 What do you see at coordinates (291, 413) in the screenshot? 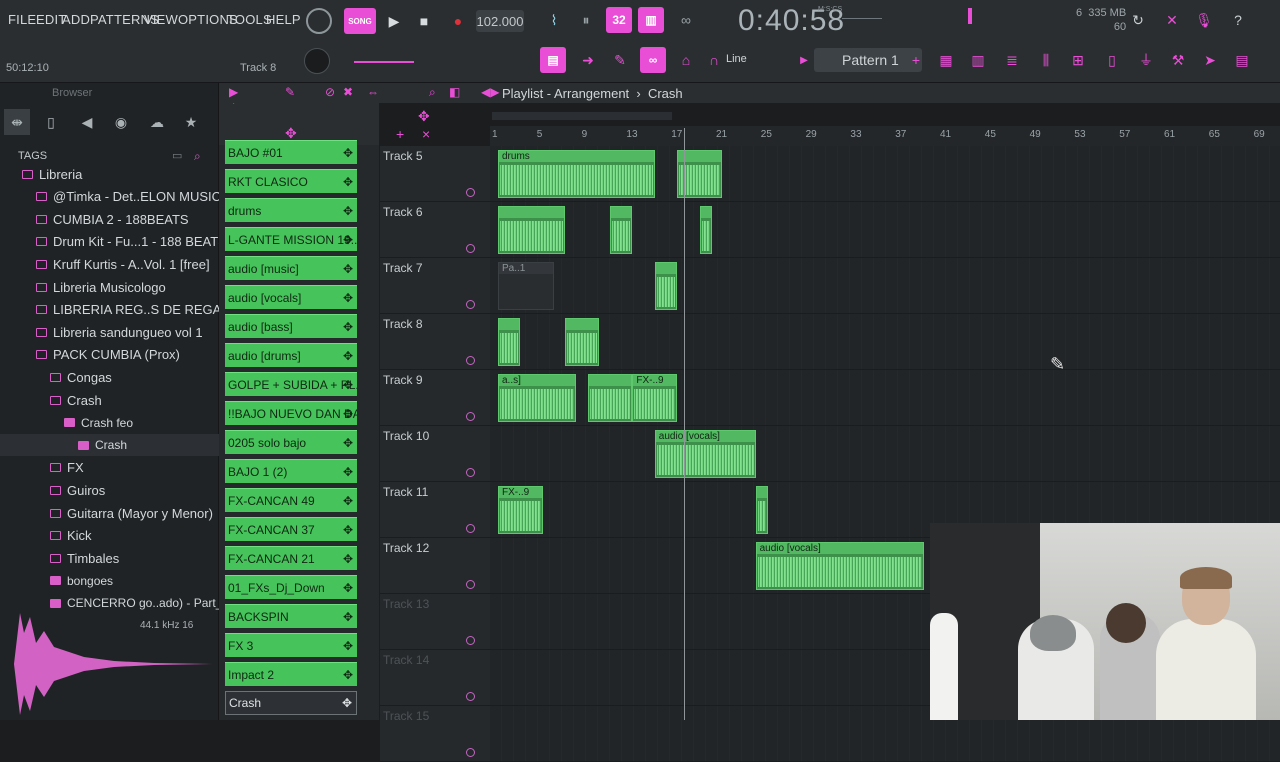
I see `channel-button: !!BAJO NUEVO DAN DA.. ✥` at bounding box center [291, 413].